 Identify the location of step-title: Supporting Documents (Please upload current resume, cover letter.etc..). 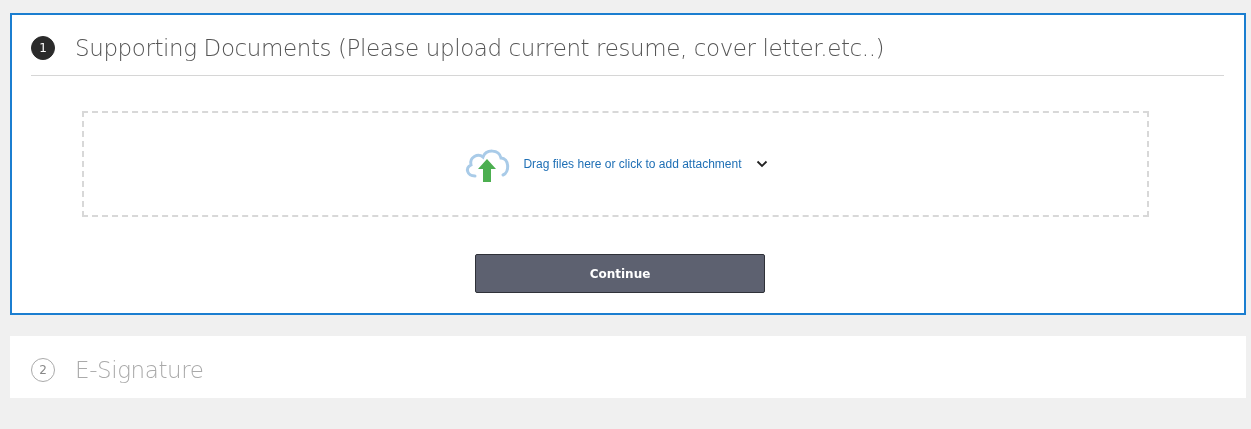
(480, 48).